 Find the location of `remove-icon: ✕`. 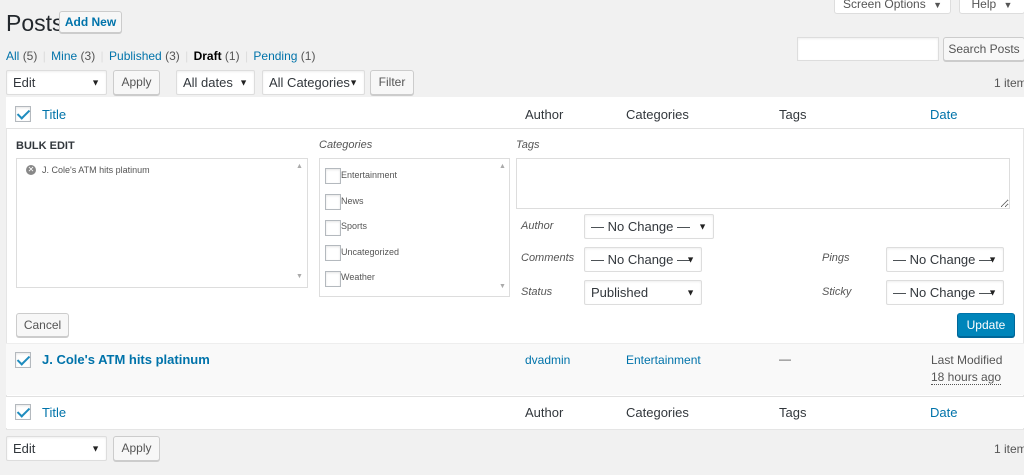

remove-icon: ✕ is located at coordinates (31, 170).